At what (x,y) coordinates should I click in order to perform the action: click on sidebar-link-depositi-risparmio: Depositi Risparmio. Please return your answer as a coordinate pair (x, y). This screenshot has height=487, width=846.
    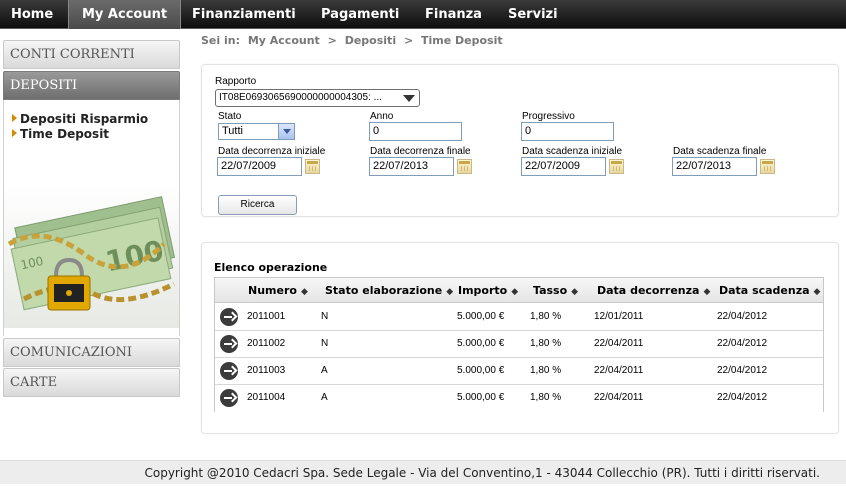
    Looking at the image, I should click on (80, 119).